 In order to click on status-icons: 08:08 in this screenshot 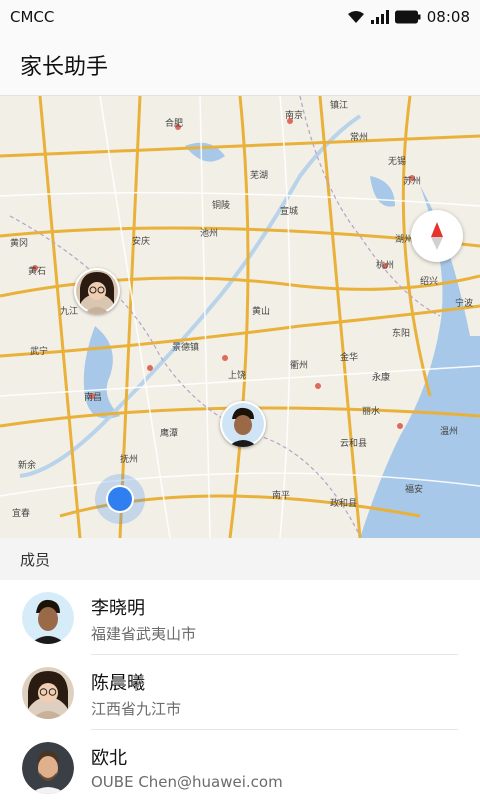, I will do `click(408, 17)`.